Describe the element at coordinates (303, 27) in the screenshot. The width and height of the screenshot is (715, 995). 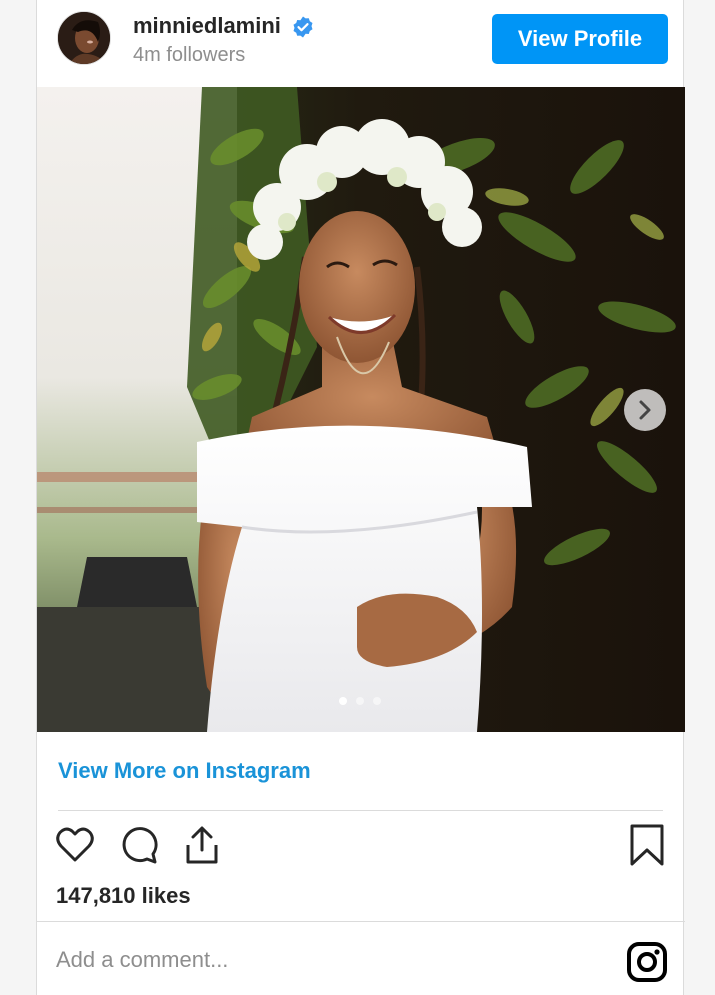
I see `verified-badge-icon` at that location.